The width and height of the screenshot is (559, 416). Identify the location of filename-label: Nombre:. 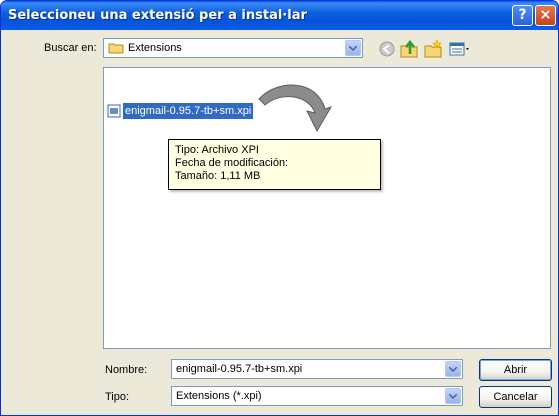
(126, 370).